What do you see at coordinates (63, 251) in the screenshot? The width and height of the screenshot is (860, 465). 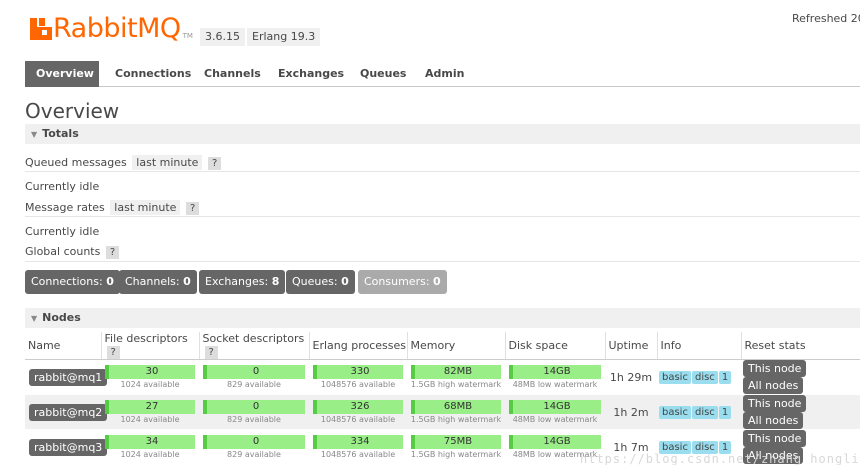 I see `global-counts-label: Global counts` at bounding box center [63, 251].